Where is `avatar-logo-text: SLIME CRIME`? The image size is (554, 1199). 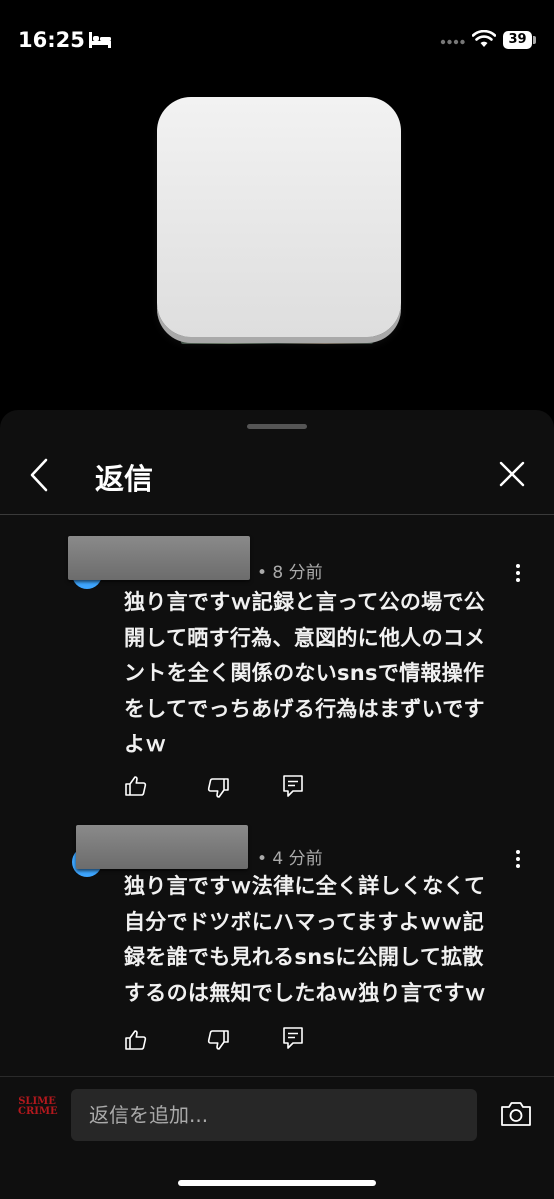 avatar-logo-text: SLIME CRIME is located at coordinates (38, 1106).